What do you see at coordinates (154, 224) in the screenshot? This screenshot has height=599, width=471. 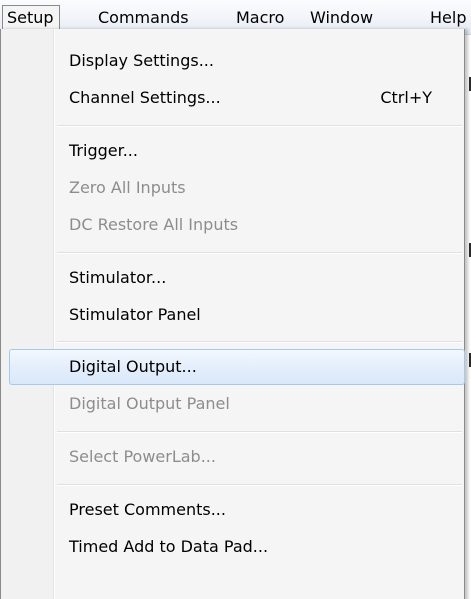 I see `menu-item-label: DC Restore All Inputs` at bounding box center [154, 224].